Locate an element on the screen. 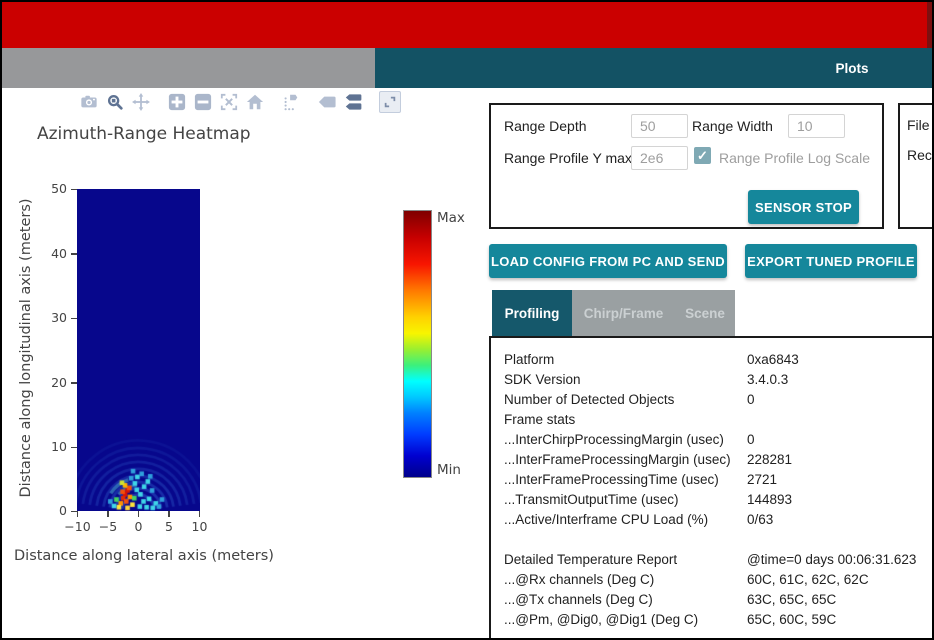 Image resolution: width=934 pixels, height=640 pixels. tab-plots: Plots is located at coordinates (852, 68).